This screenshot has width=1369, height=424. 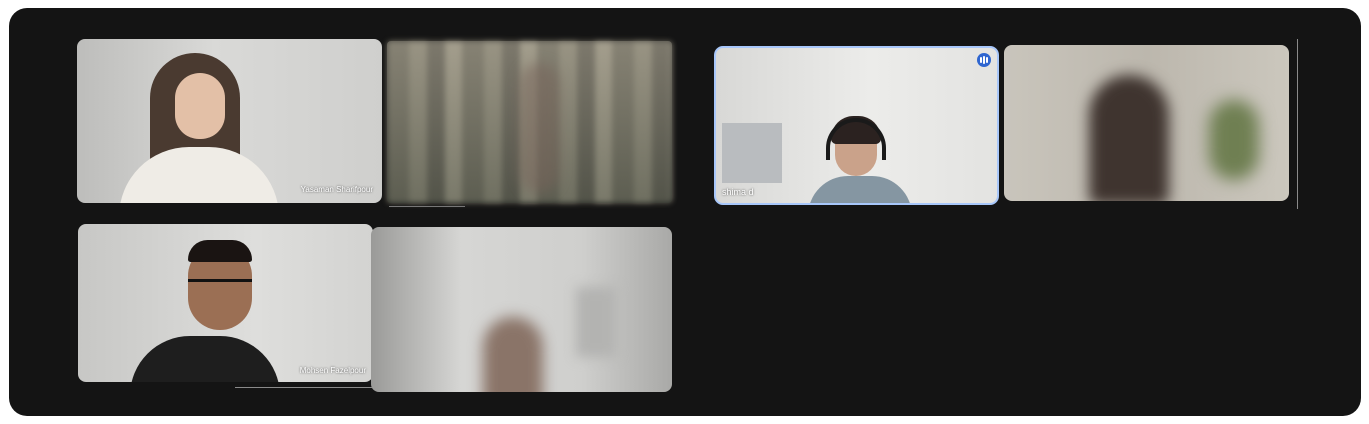 What do you see at coordinates (332, 370) in the screenshot?
I see `participant-name: Mohsen Fazelpour` at bounding box center [332, 370].